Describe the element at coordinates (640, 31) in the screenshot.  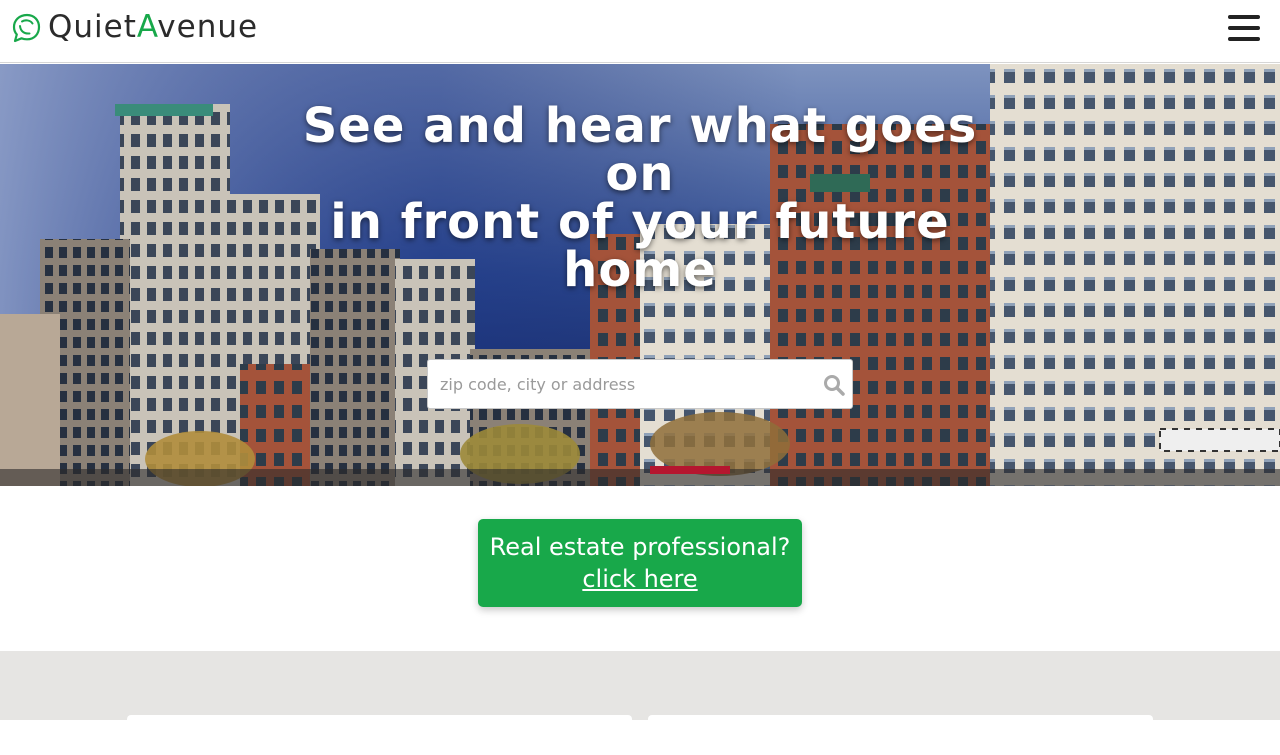
I see `top-navbar: QuietAvenue` at that location.